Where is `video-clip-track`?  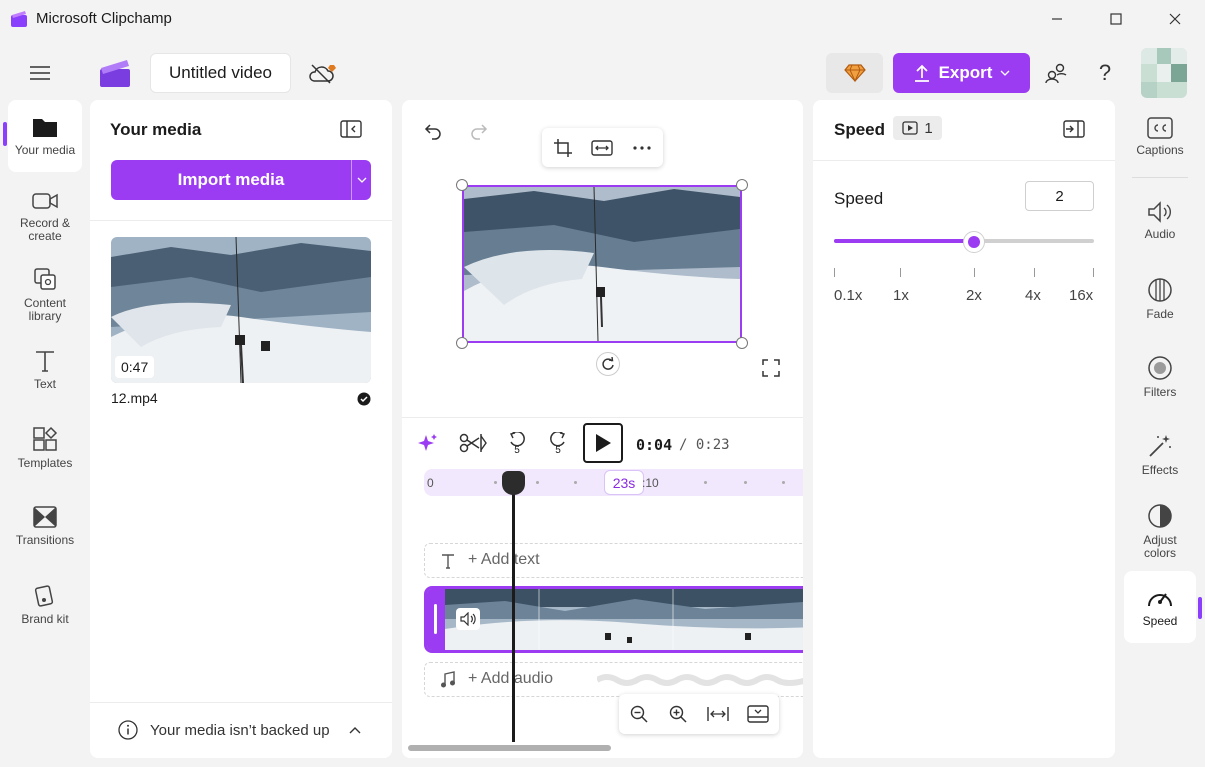
video-clip-track is located at coordinates (613, 619).